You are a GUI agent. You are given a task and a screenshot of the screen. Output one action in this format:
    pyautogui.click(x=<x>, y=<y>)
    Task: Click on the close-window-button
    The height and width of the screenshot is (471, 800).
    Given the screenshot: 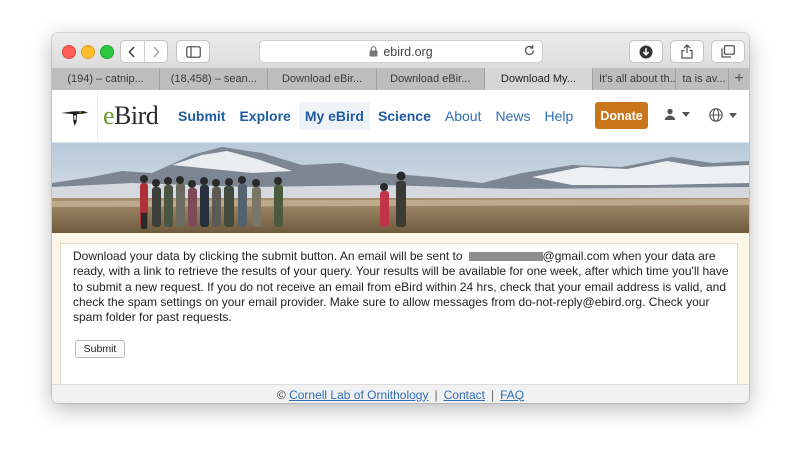 What is the action you would take?
    pyautogui.click(x=69, y=52)
    